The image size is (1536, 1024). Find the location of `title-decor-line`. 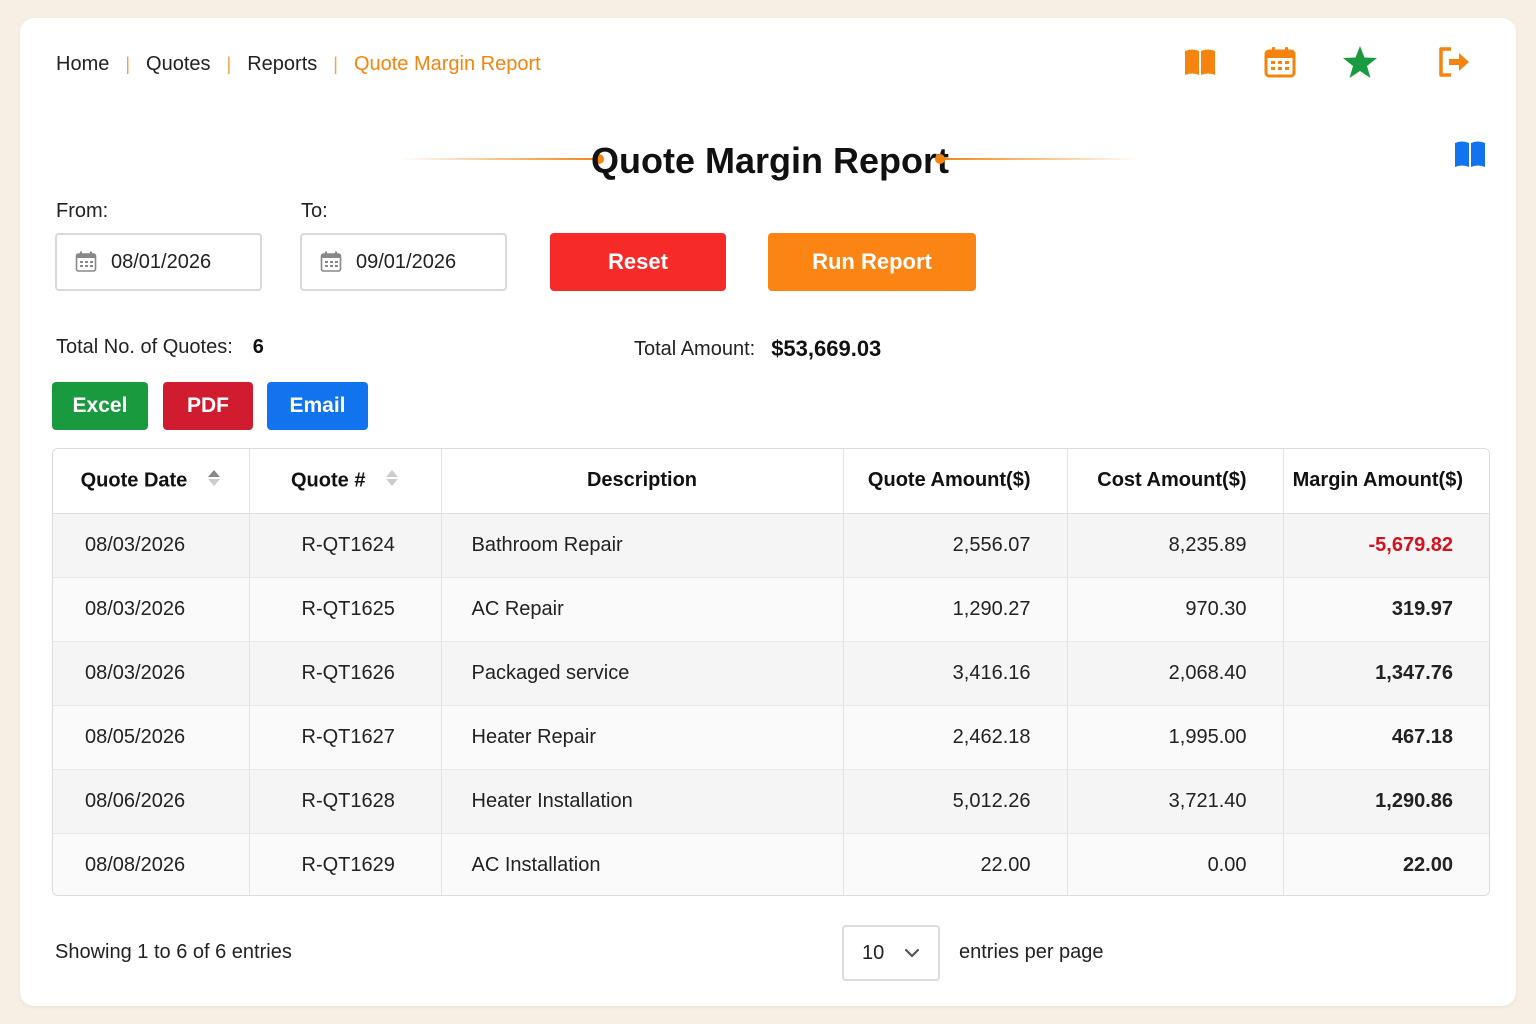

title-decor-line is located at coordinates (1040, 159).